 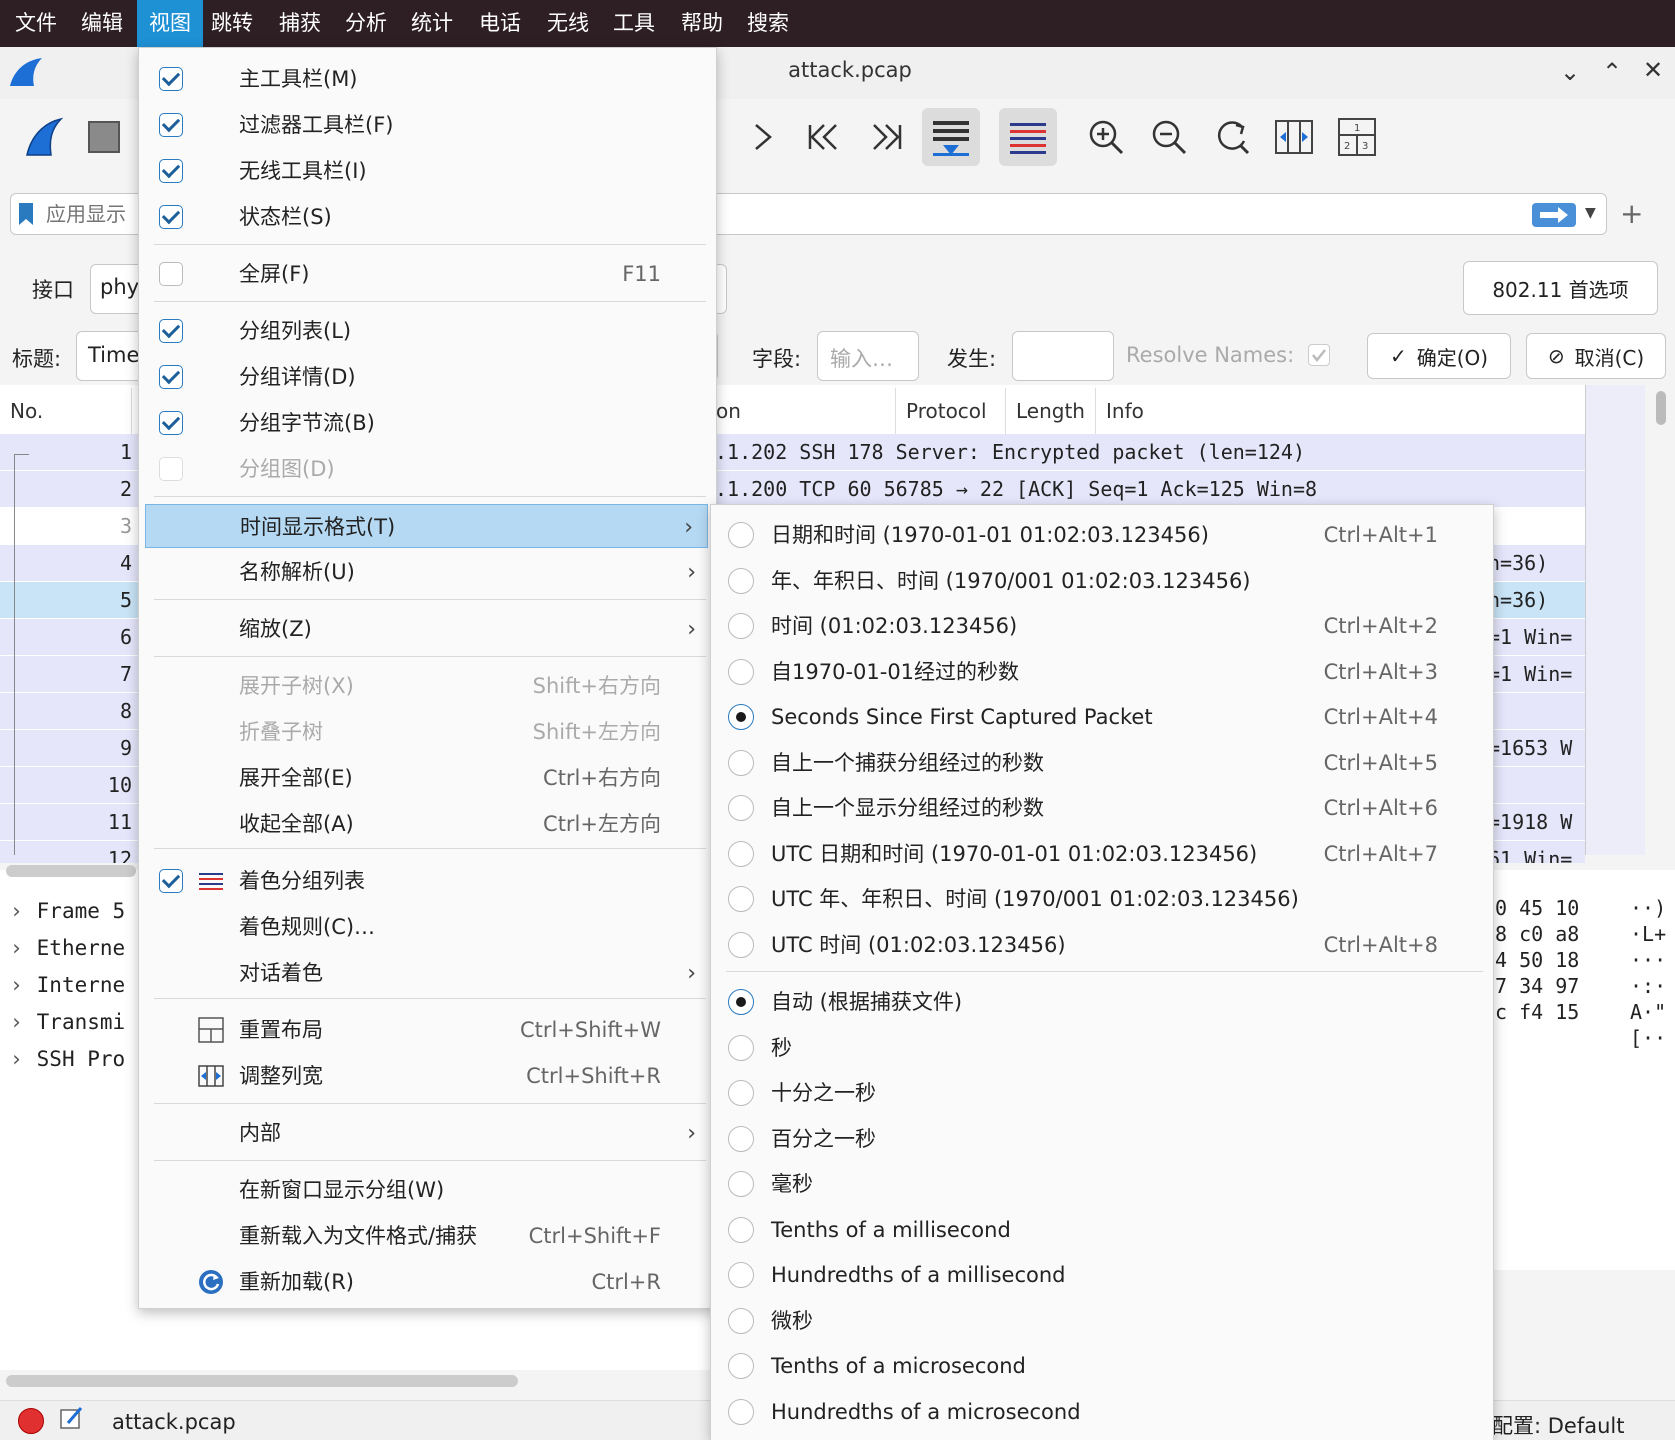 I want to click on view-menu-item-14: 展开全部(E) Ctrl+右方向, so click(x=427, y=778).